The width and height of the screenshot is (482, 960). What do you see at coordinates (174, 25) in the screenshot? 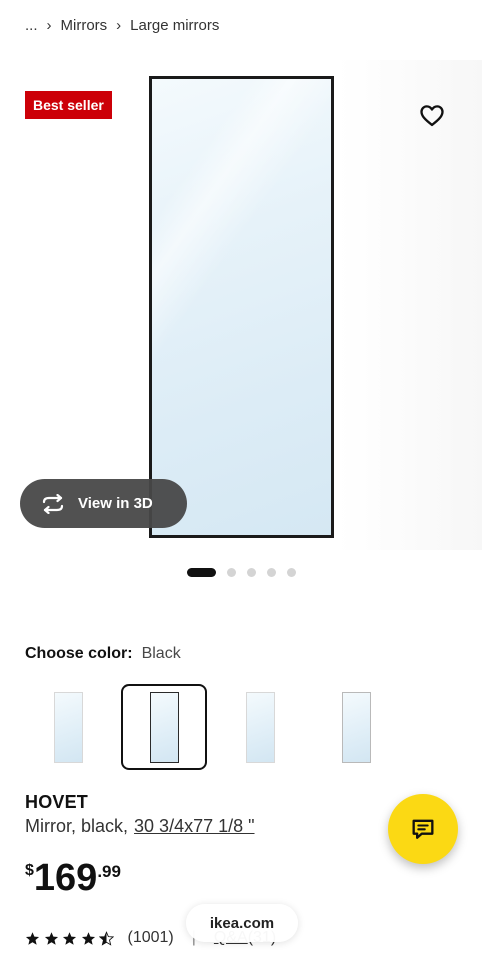
I see `breadcrumb-item-large-mirrors: Large mirrors` at bounding box center [174, 25].